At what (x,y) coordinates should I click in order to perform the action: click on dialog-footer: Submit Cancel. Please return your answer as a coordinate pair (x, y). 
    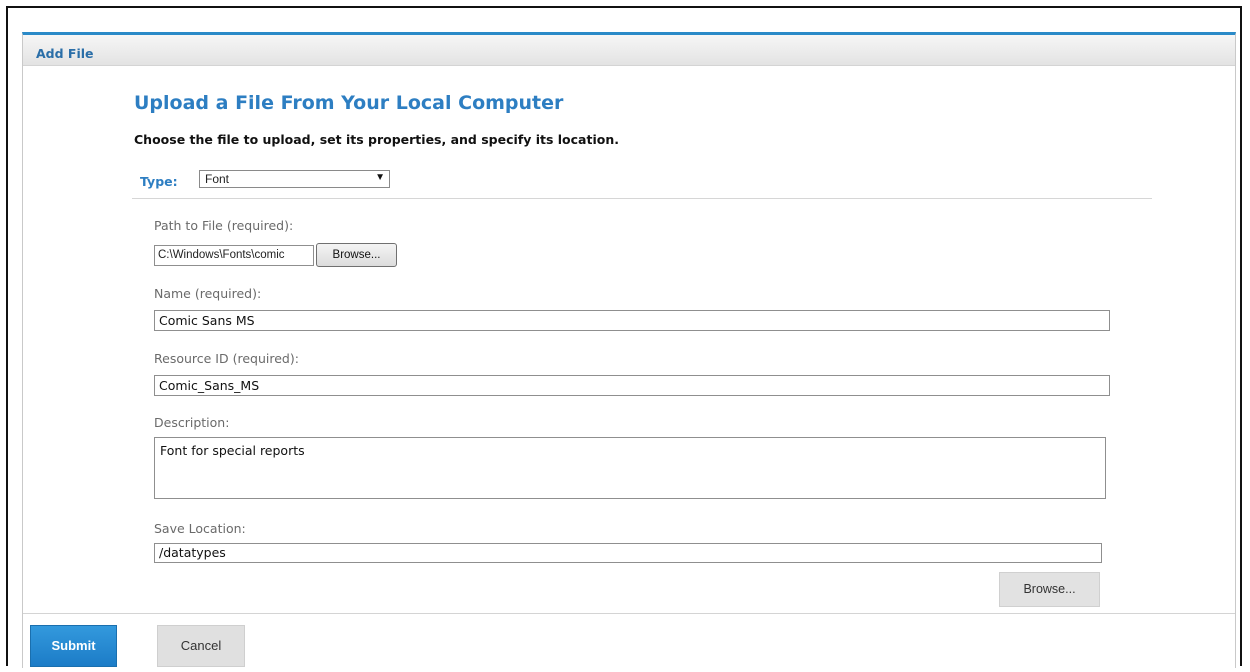
    Looking at the image, I should click on (629, 642).